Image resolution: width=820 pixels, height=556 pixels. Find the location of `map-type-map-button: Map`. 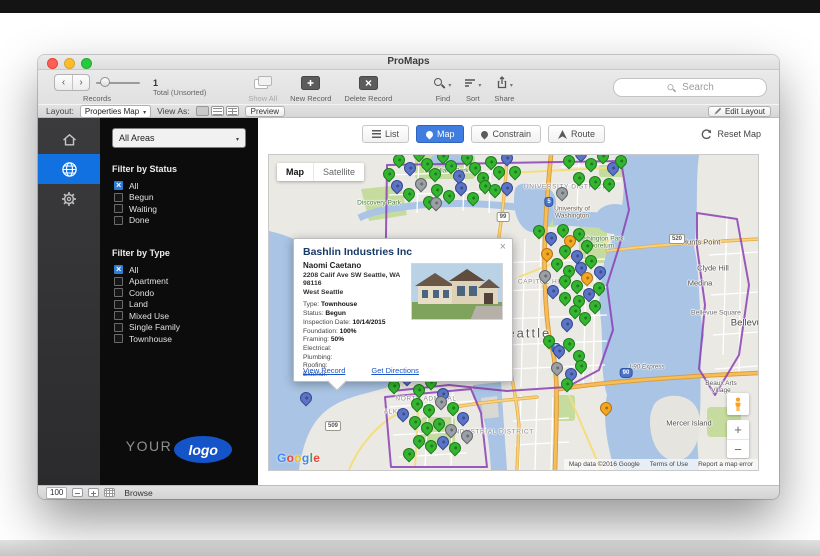

map-type-map-button: Map is located at coordinates (295, 172).